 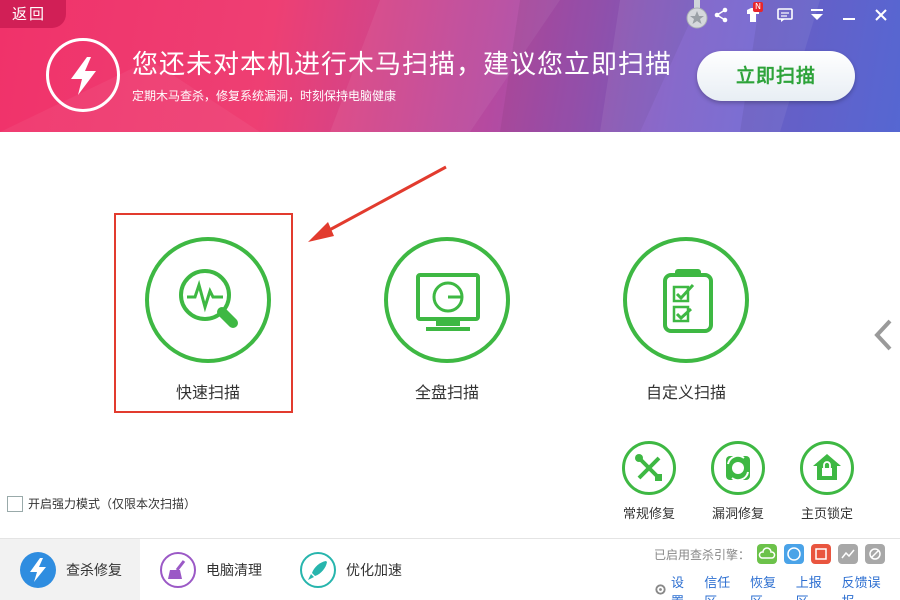 What do you see at coordinates (683, 586) in the screenshot?
I see `settings-link: 设置` at bounding box center [683, 586].